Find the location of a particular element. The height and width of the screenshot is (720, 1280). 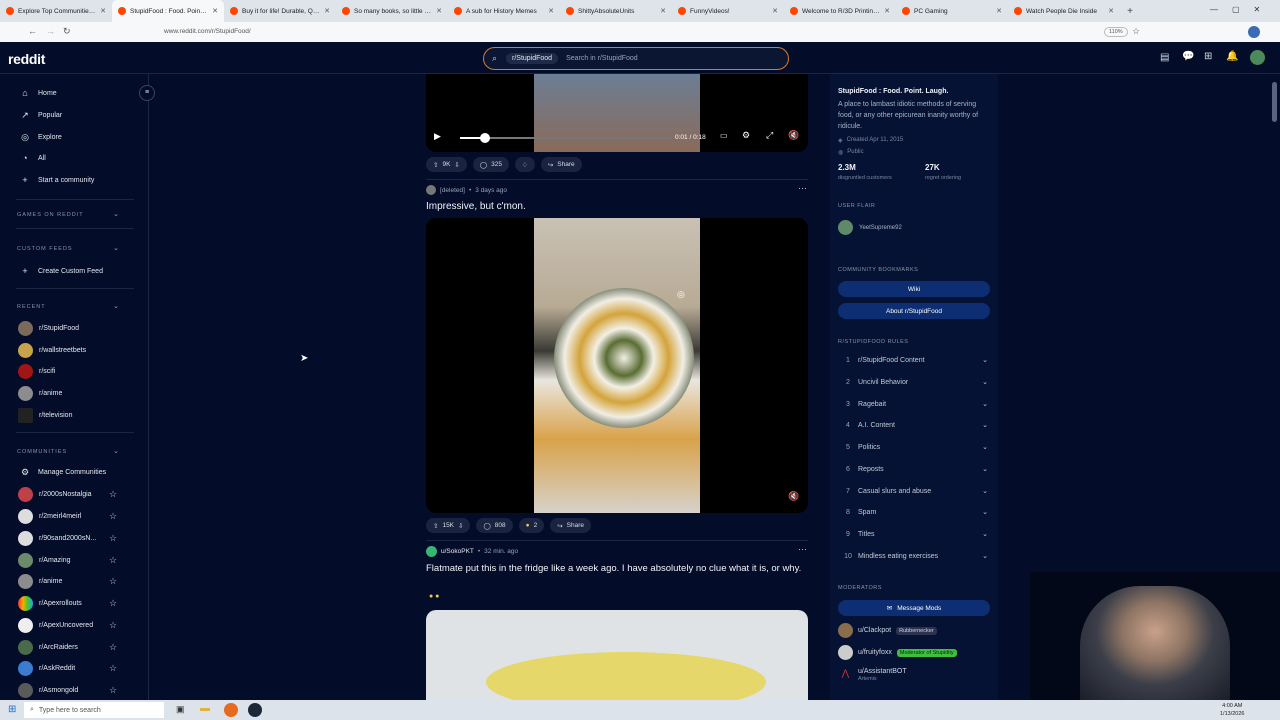

create-custom-feed: + Create Custom Feed is located at coordinates (61, 271).